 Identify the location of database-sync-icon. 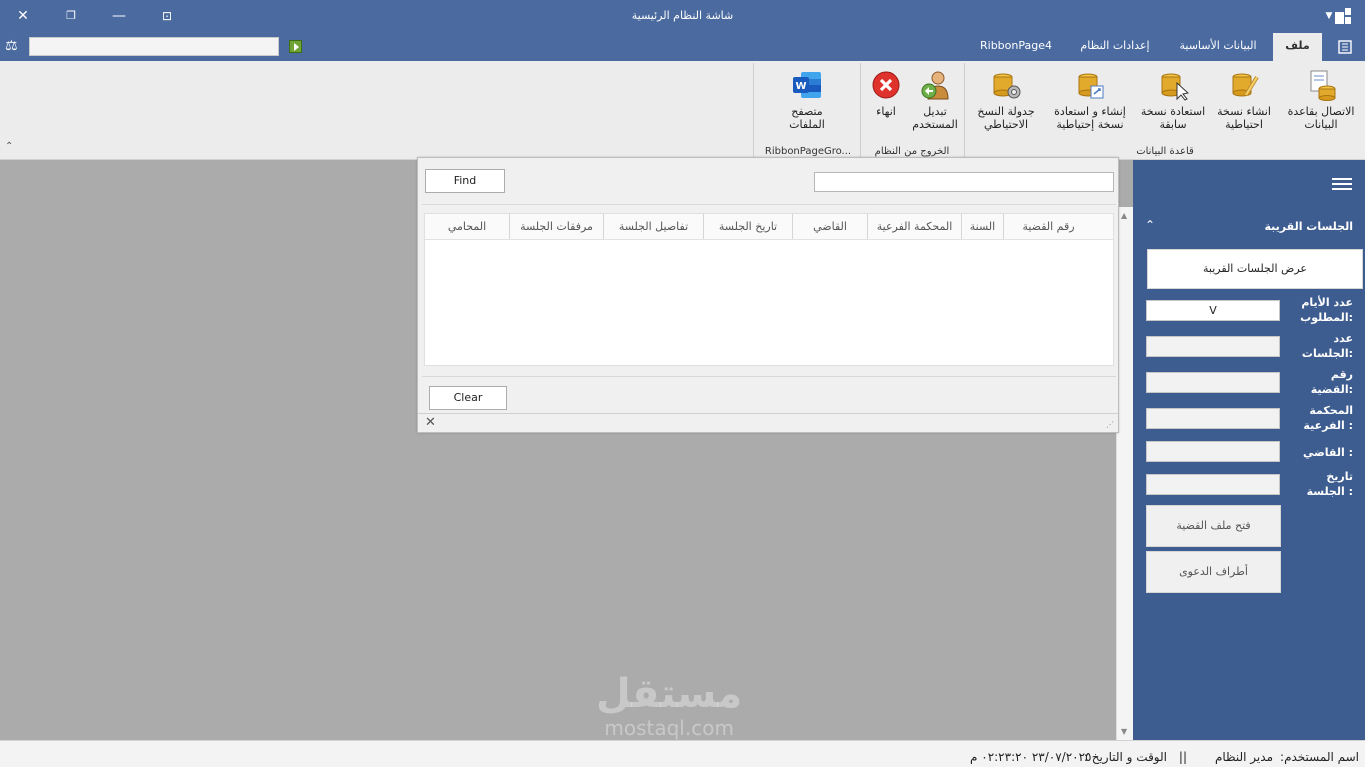
(1090, 85).